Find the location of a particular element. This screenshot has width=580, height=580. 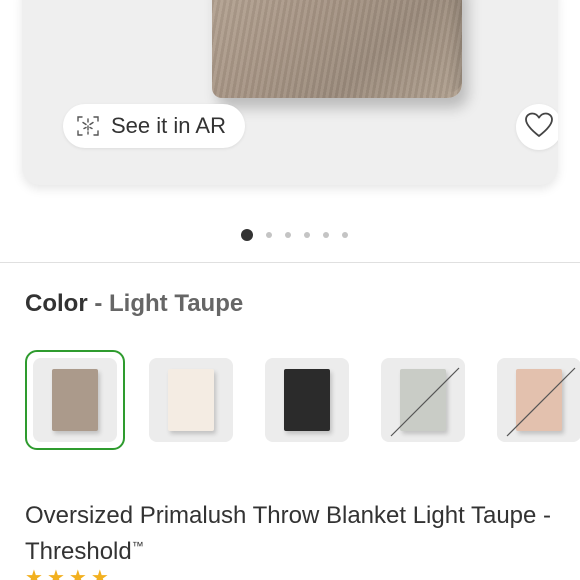

favorite-button is located at coordinates (537, 127).